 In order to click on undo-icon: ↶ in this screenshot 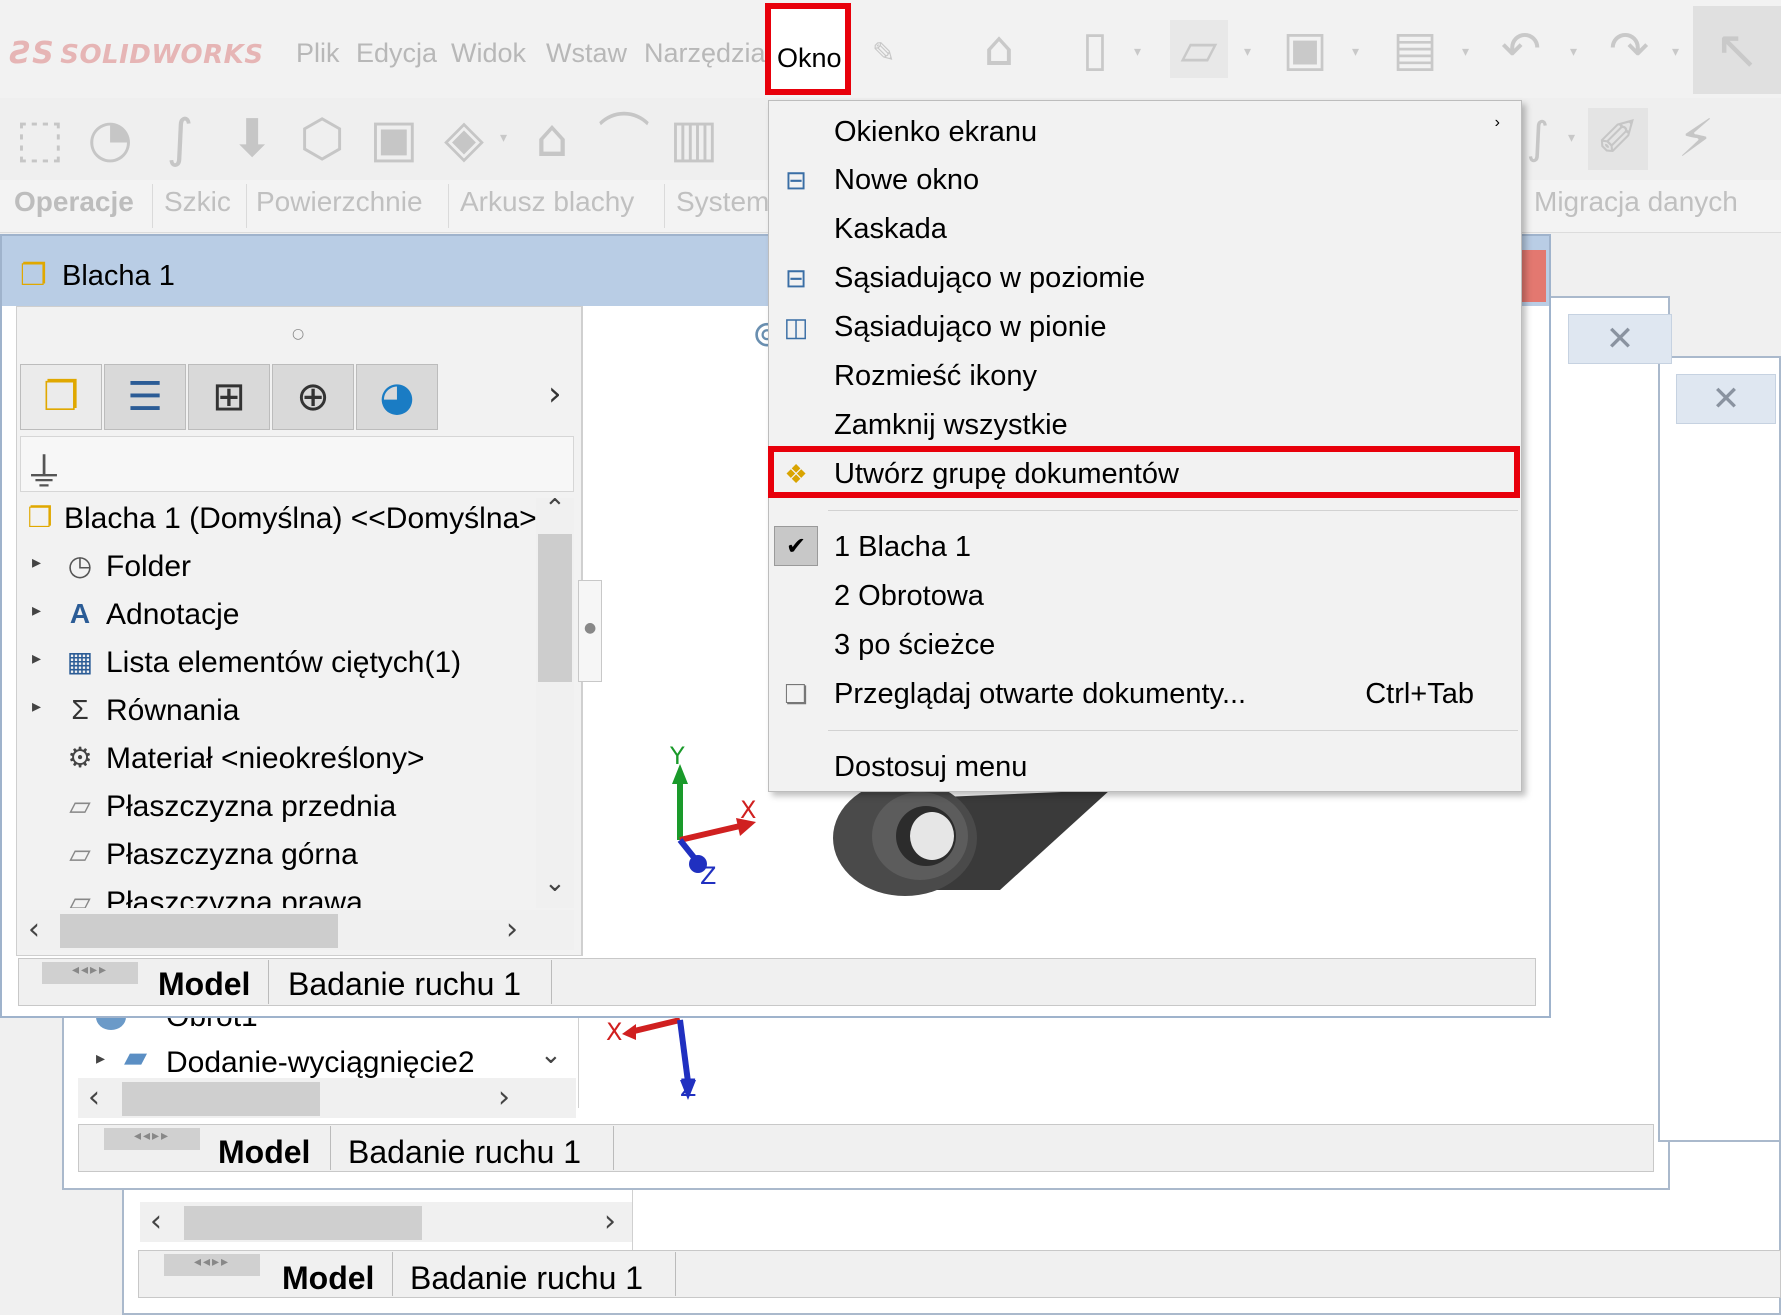, I will do `click(1521, 49)`.